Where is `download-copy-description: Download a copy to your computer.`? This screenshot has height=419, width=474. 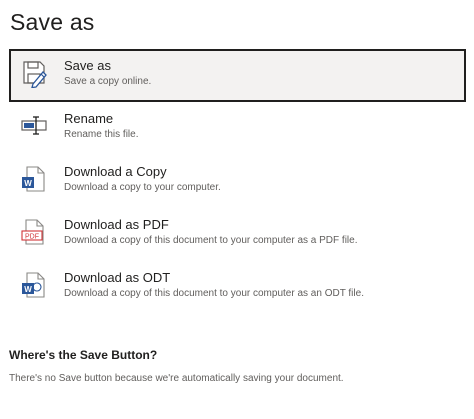 download-copy-description: Download a copy to your computer. is located at coordinates (142, 187).